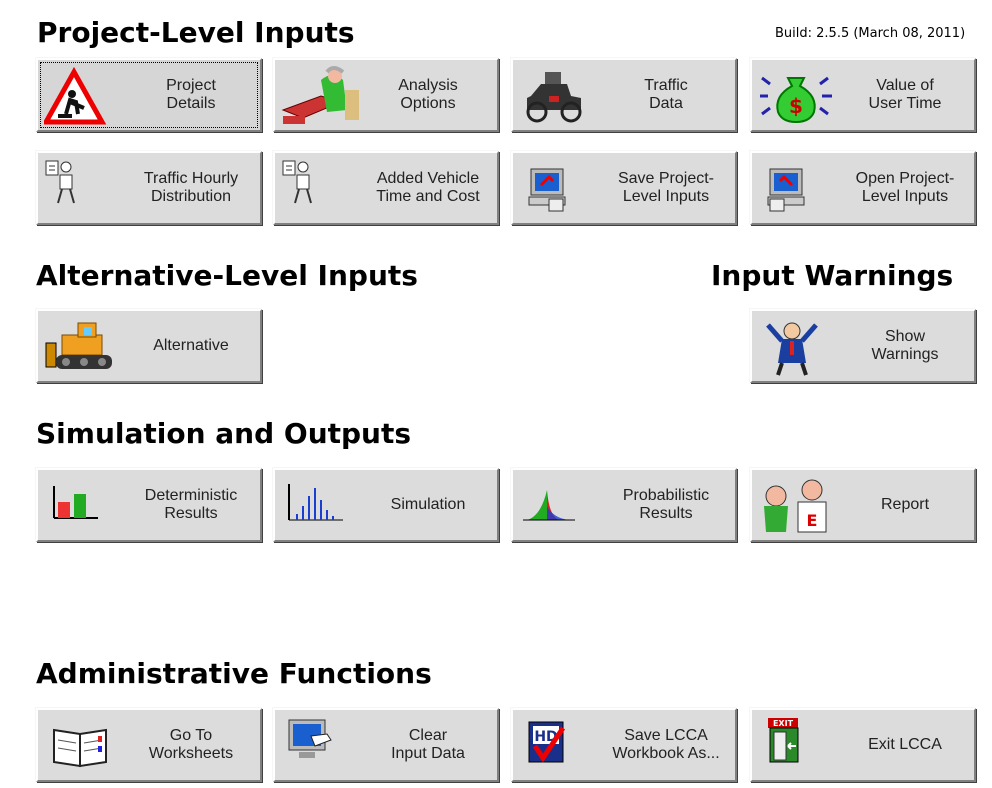 The height and width of the screenshot is (788, 992). What do you see at coordinates (905, 187) in the screenshot?
I see `open-project-level-inputs-label: Open Project- Level Inputs` at bounding box center [905, 187].